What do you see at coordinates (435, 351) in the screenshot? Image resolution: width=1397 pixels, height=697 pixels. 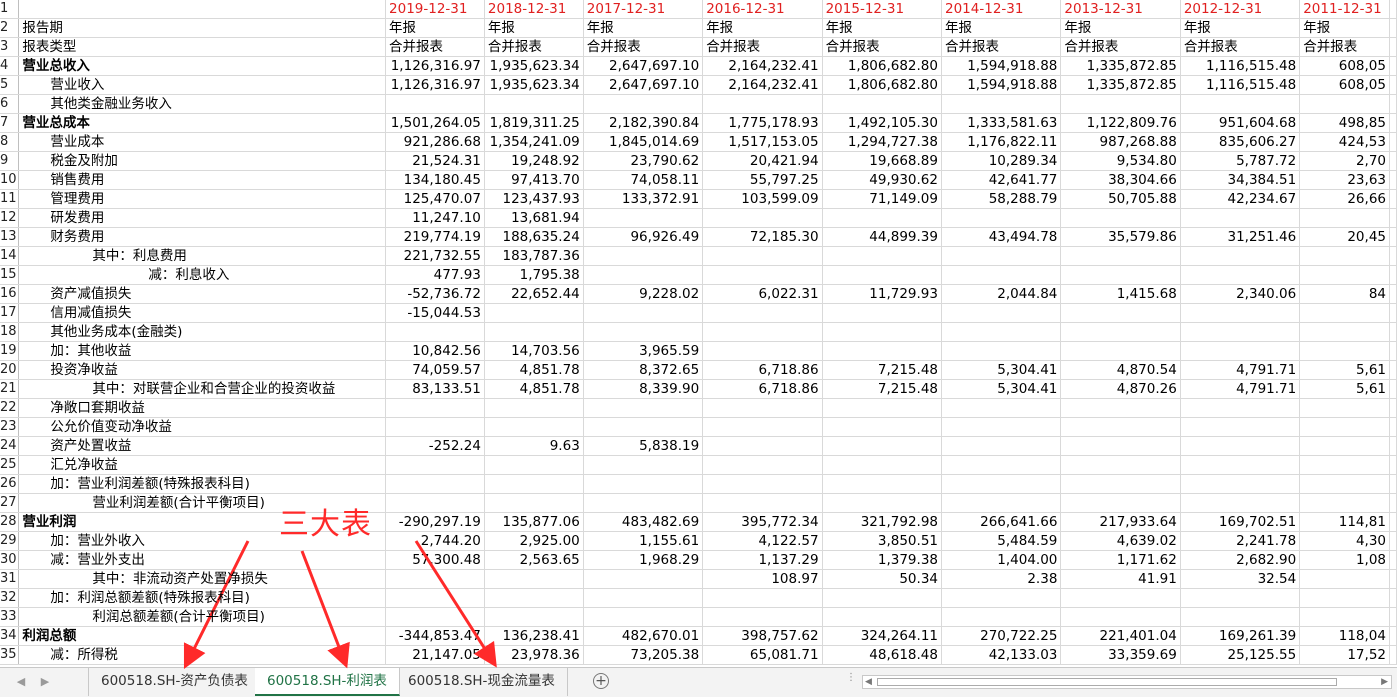 I see `value-cell: 10,842.56` at bounding box center [435, 351].